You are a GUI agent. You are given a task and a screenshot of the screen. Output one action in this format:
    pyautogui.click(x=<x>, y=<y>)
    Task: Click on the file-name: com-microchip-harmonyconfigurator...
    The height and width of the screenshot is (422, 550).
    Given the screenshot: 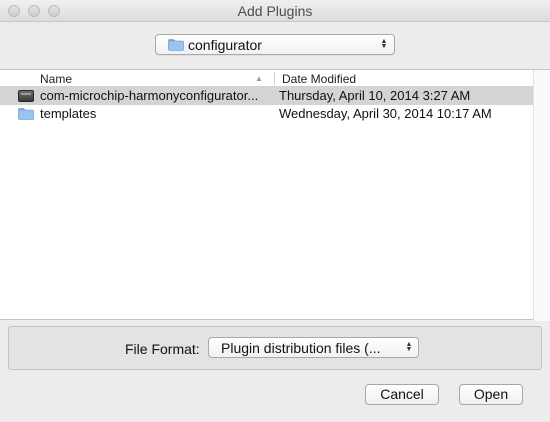 What is the action you would take?
    pyautogui.click(x=149, y=95)
    